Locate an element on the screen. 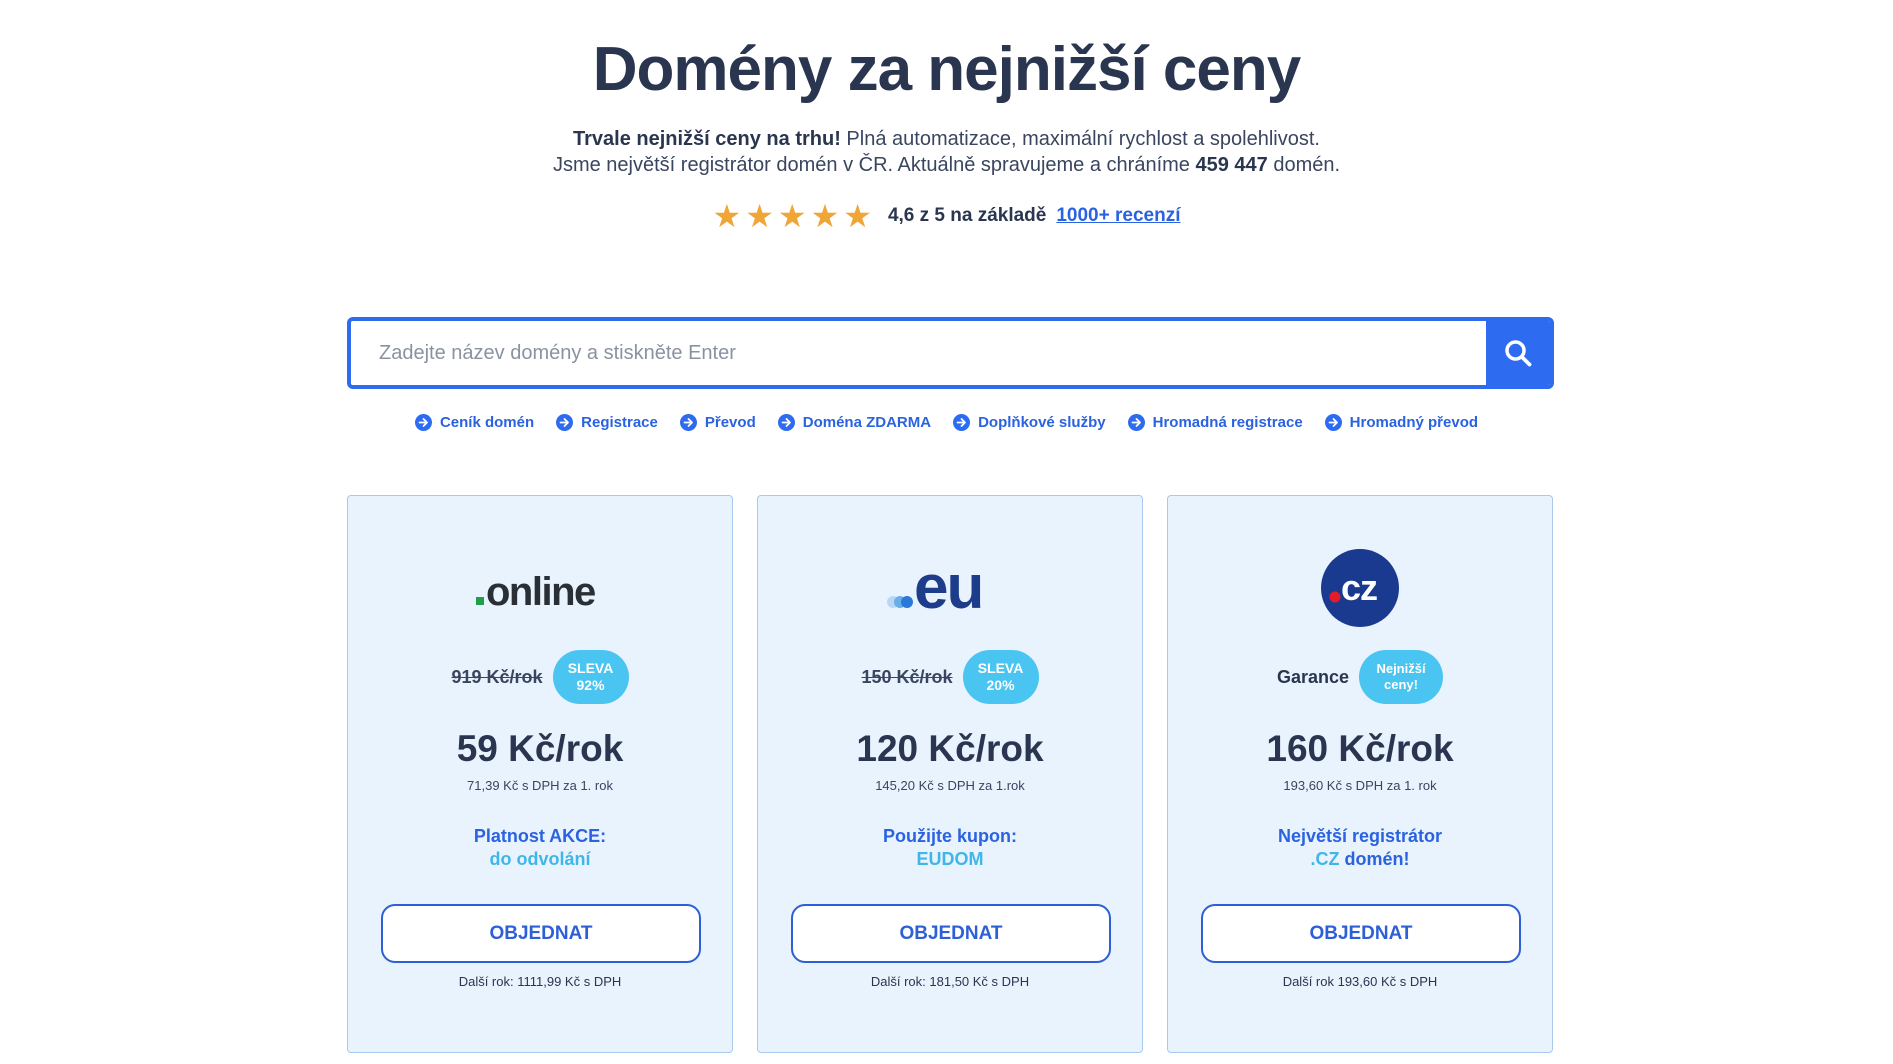 The height and width of the screenshot is (1064, 1893). guarantee-label: Garance is located at coordinates (1313, 676).